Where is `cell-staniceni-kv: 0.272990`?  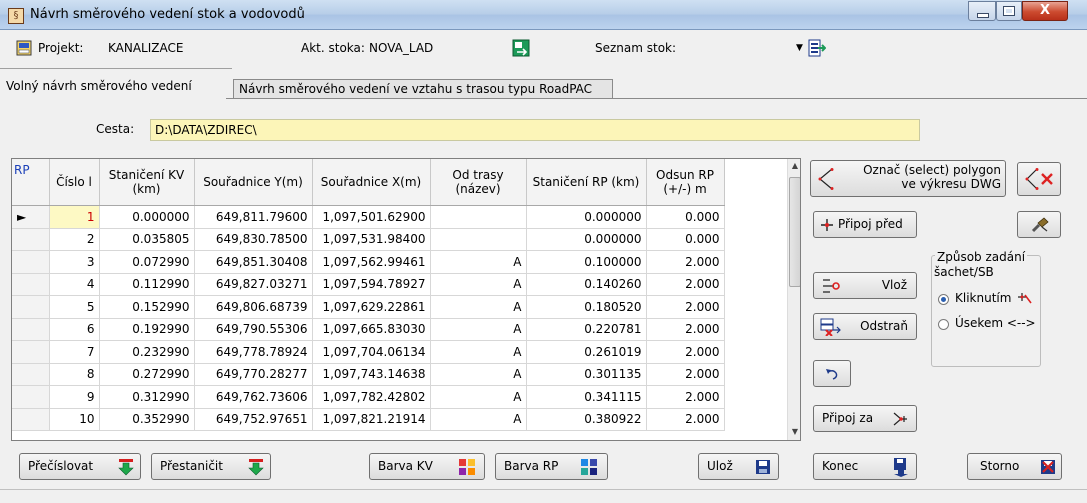
cell-staniceni-kv: 0.272990 is located at coordinates (147, 374).